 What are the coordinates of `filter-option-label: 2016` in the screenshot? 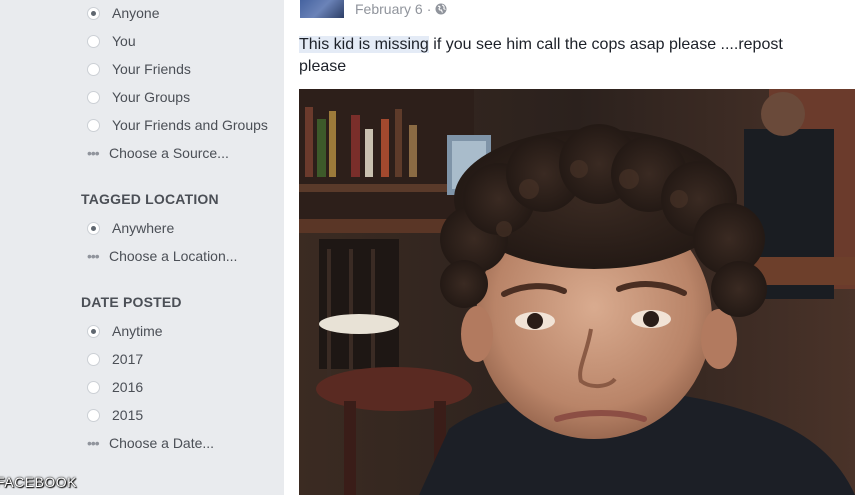 It's located at (128, 387).